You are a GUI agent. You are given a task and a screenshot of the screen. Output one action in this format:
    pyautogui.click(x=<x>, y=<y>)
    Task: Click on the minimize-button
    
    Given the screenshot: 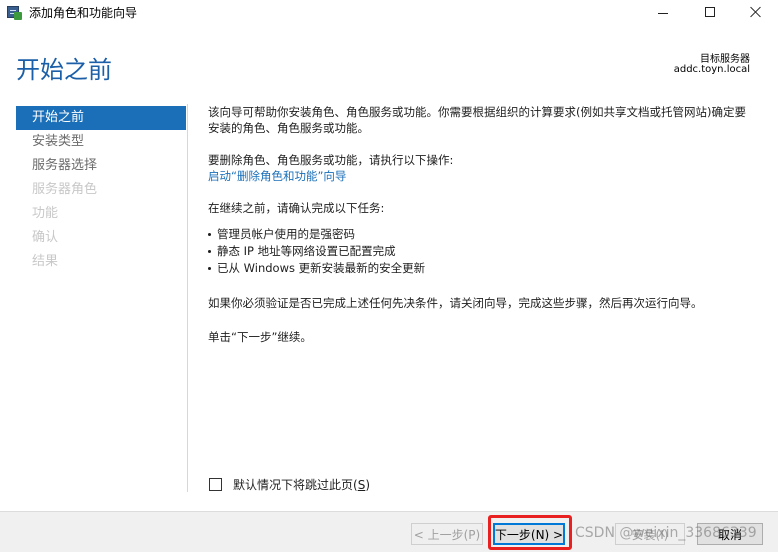 What is the action you would take?
    pyautogui.click(x=663, y=12)
    